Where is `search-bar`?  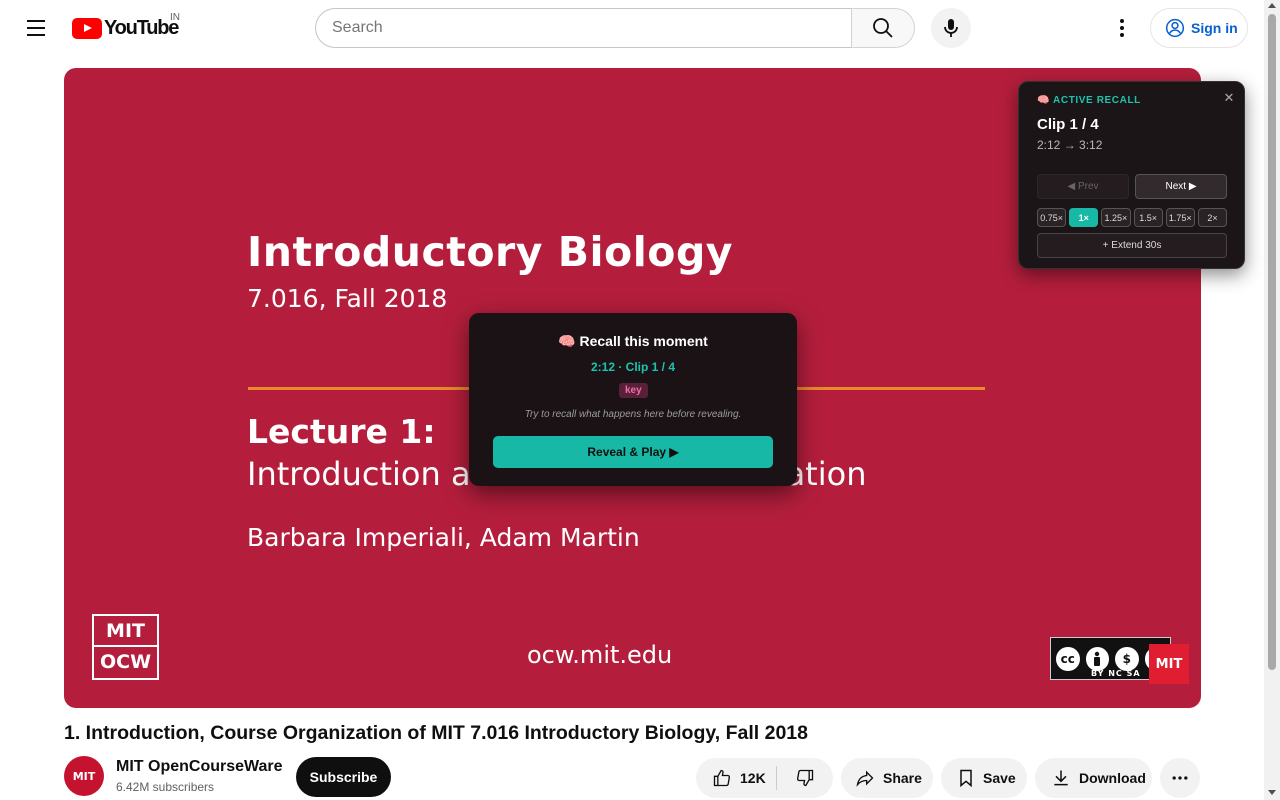 search-bar is located at coordinates (615, 28).